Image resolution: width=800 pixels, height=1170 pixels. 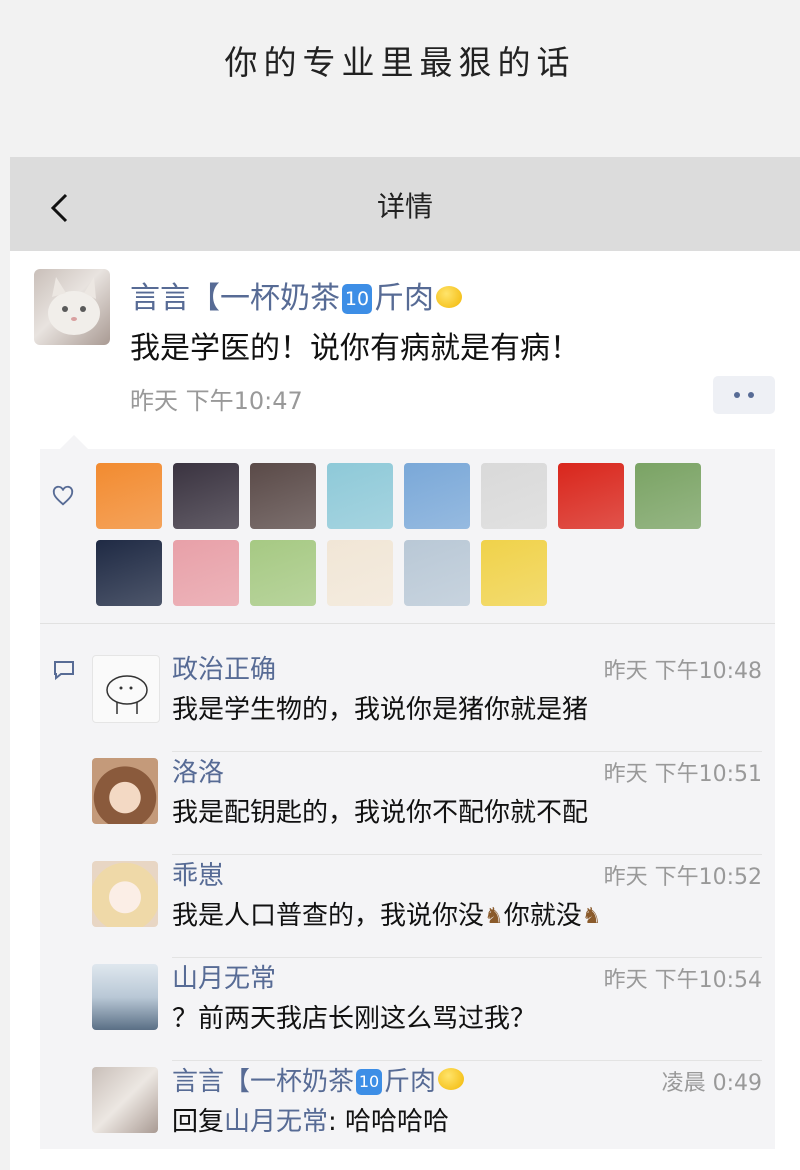 I want to click on nav-bar: 详情, so click(x=405, y=204).